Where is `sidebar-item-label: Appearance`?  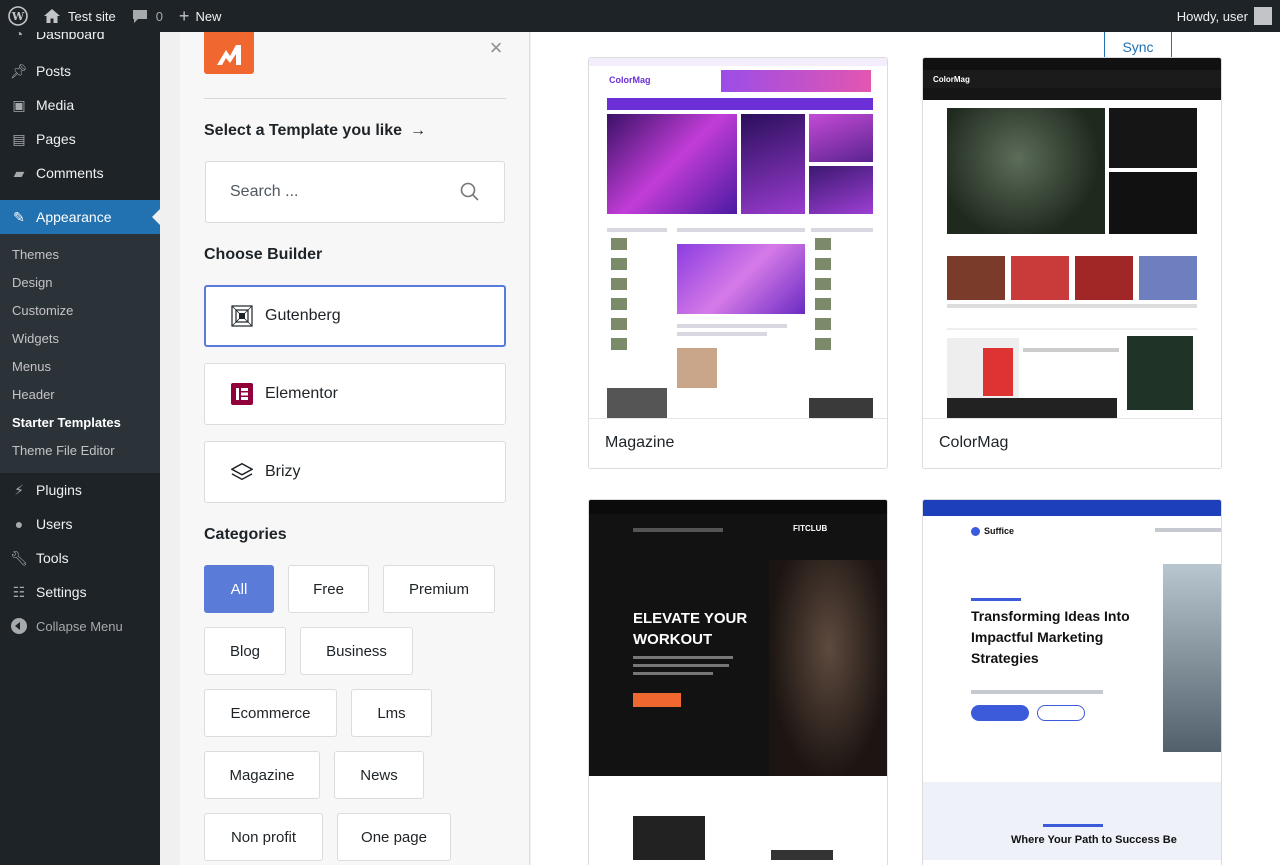
sidebar-item-label: Appearance is located at coordinates (74, 217).